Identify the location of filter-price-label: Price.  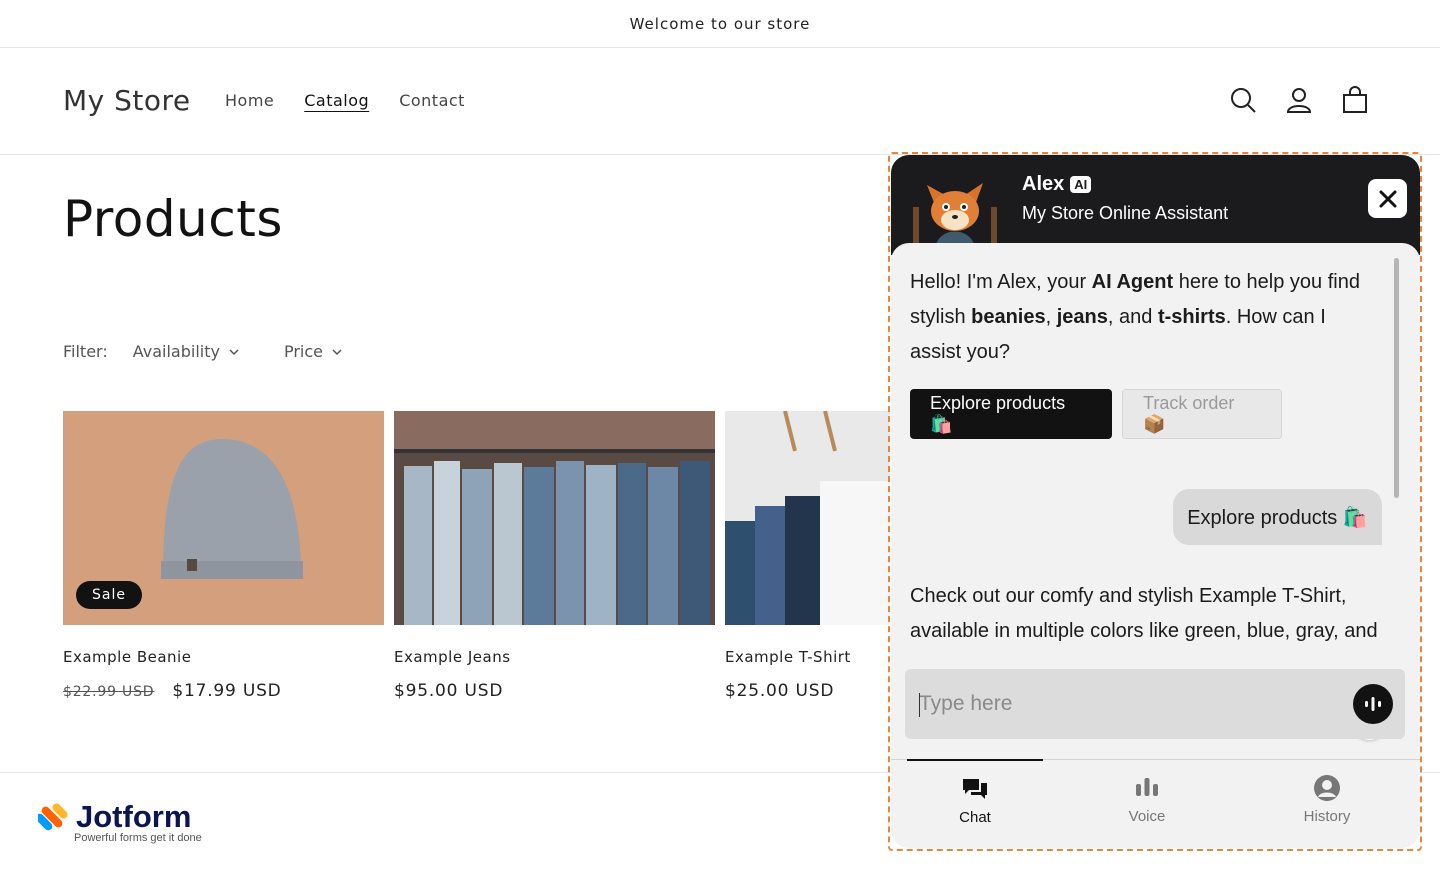
(303, 351).